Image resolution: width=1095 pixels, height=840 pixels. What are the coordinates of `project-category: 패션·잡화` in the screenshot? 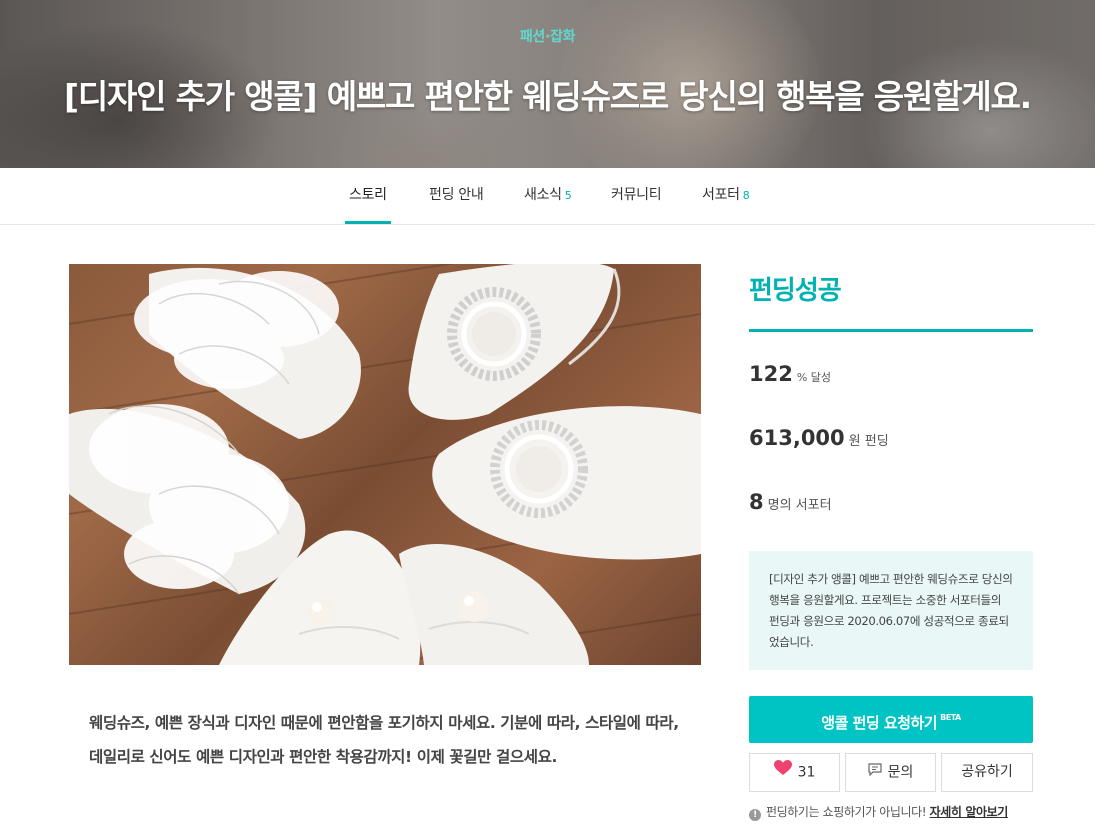 It's located at (547, 36).